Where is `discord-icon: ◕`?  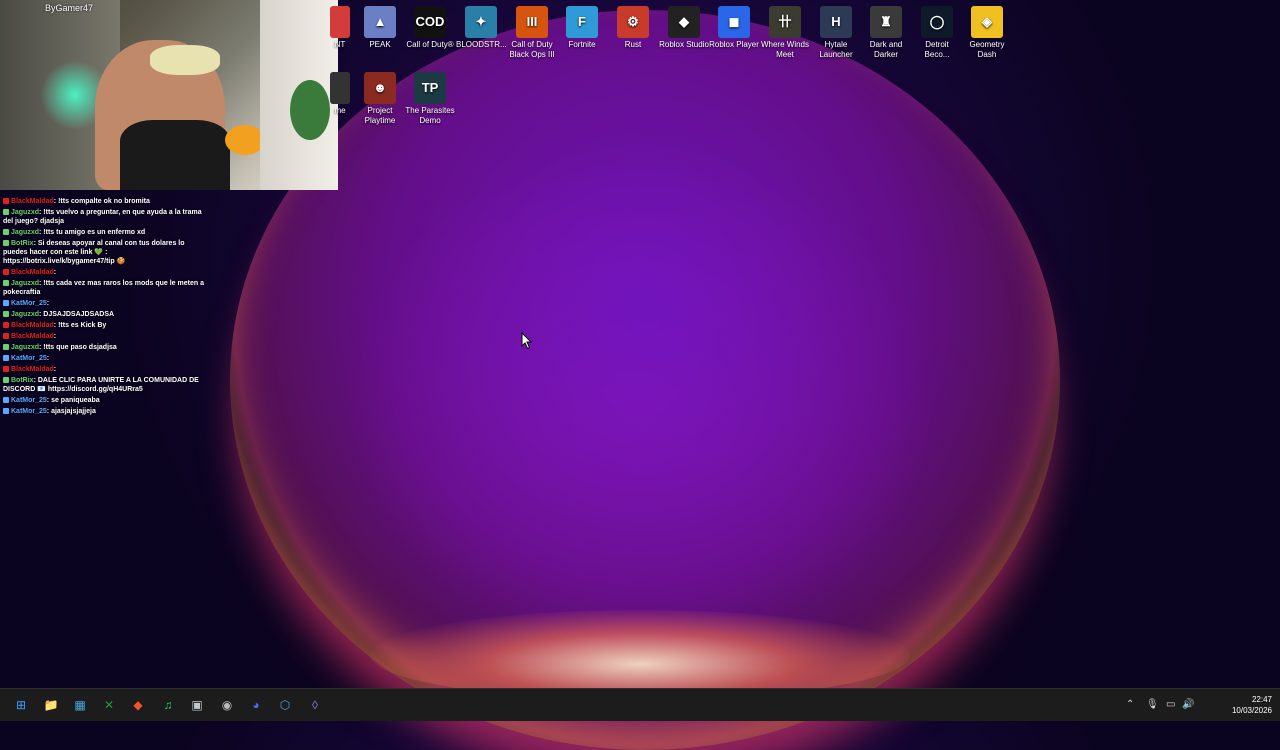 discord-icon: ◕ is located at coordinates (256, 705).